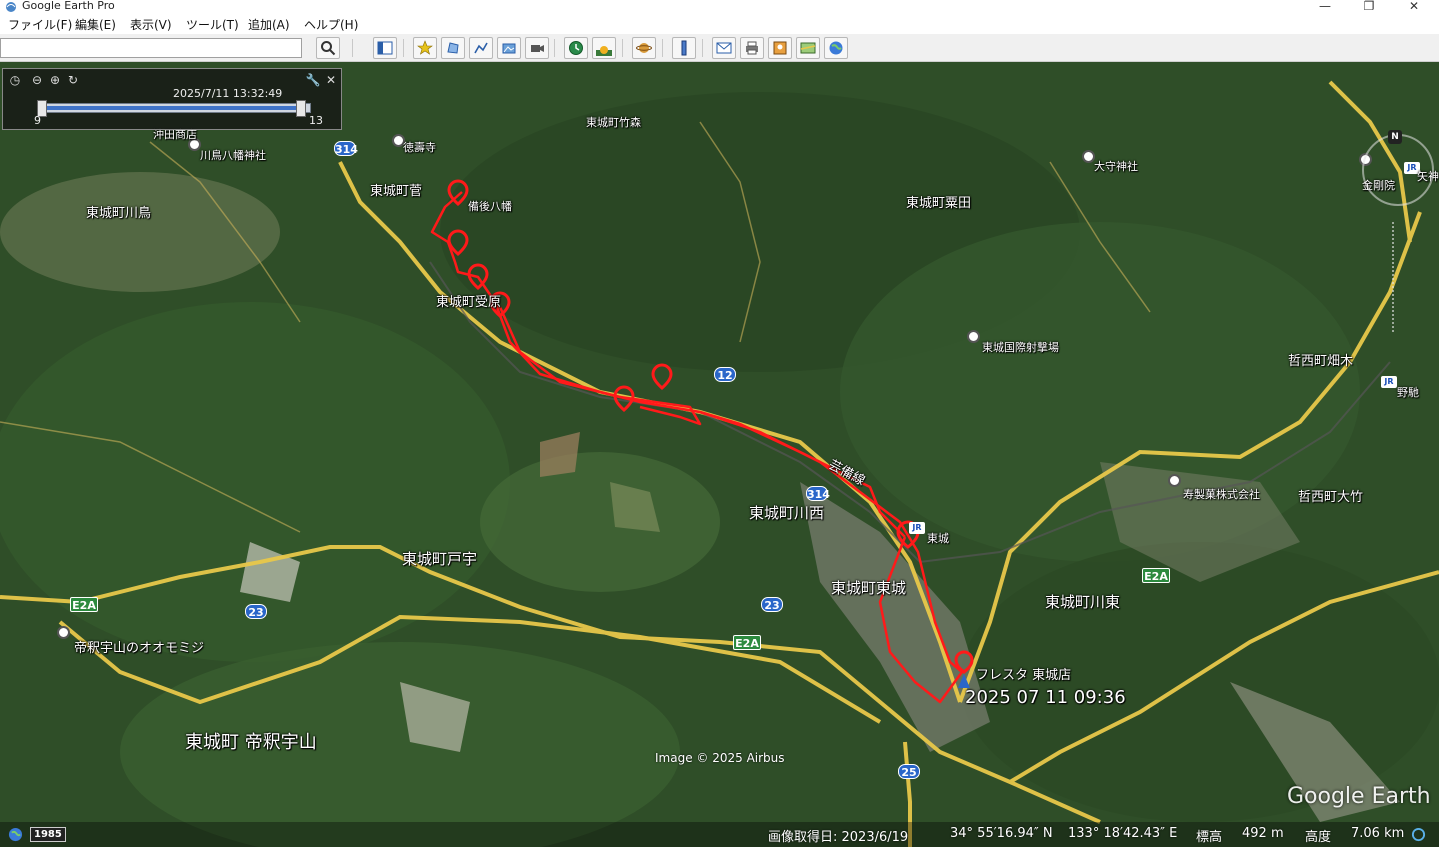 This screenshot has width=1439, height=851. I want to click on time-slider-max-label: 13, so click(316, 120).